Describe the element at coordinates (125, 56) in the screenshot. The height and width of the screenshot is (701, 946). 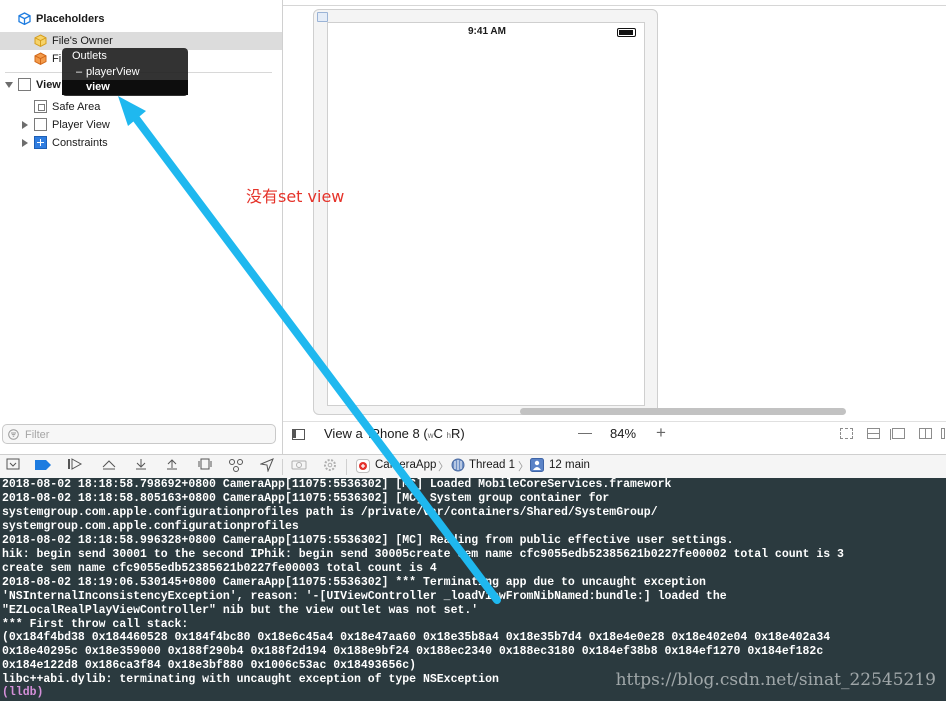
I see `outlets-title: Outlets` at that location.